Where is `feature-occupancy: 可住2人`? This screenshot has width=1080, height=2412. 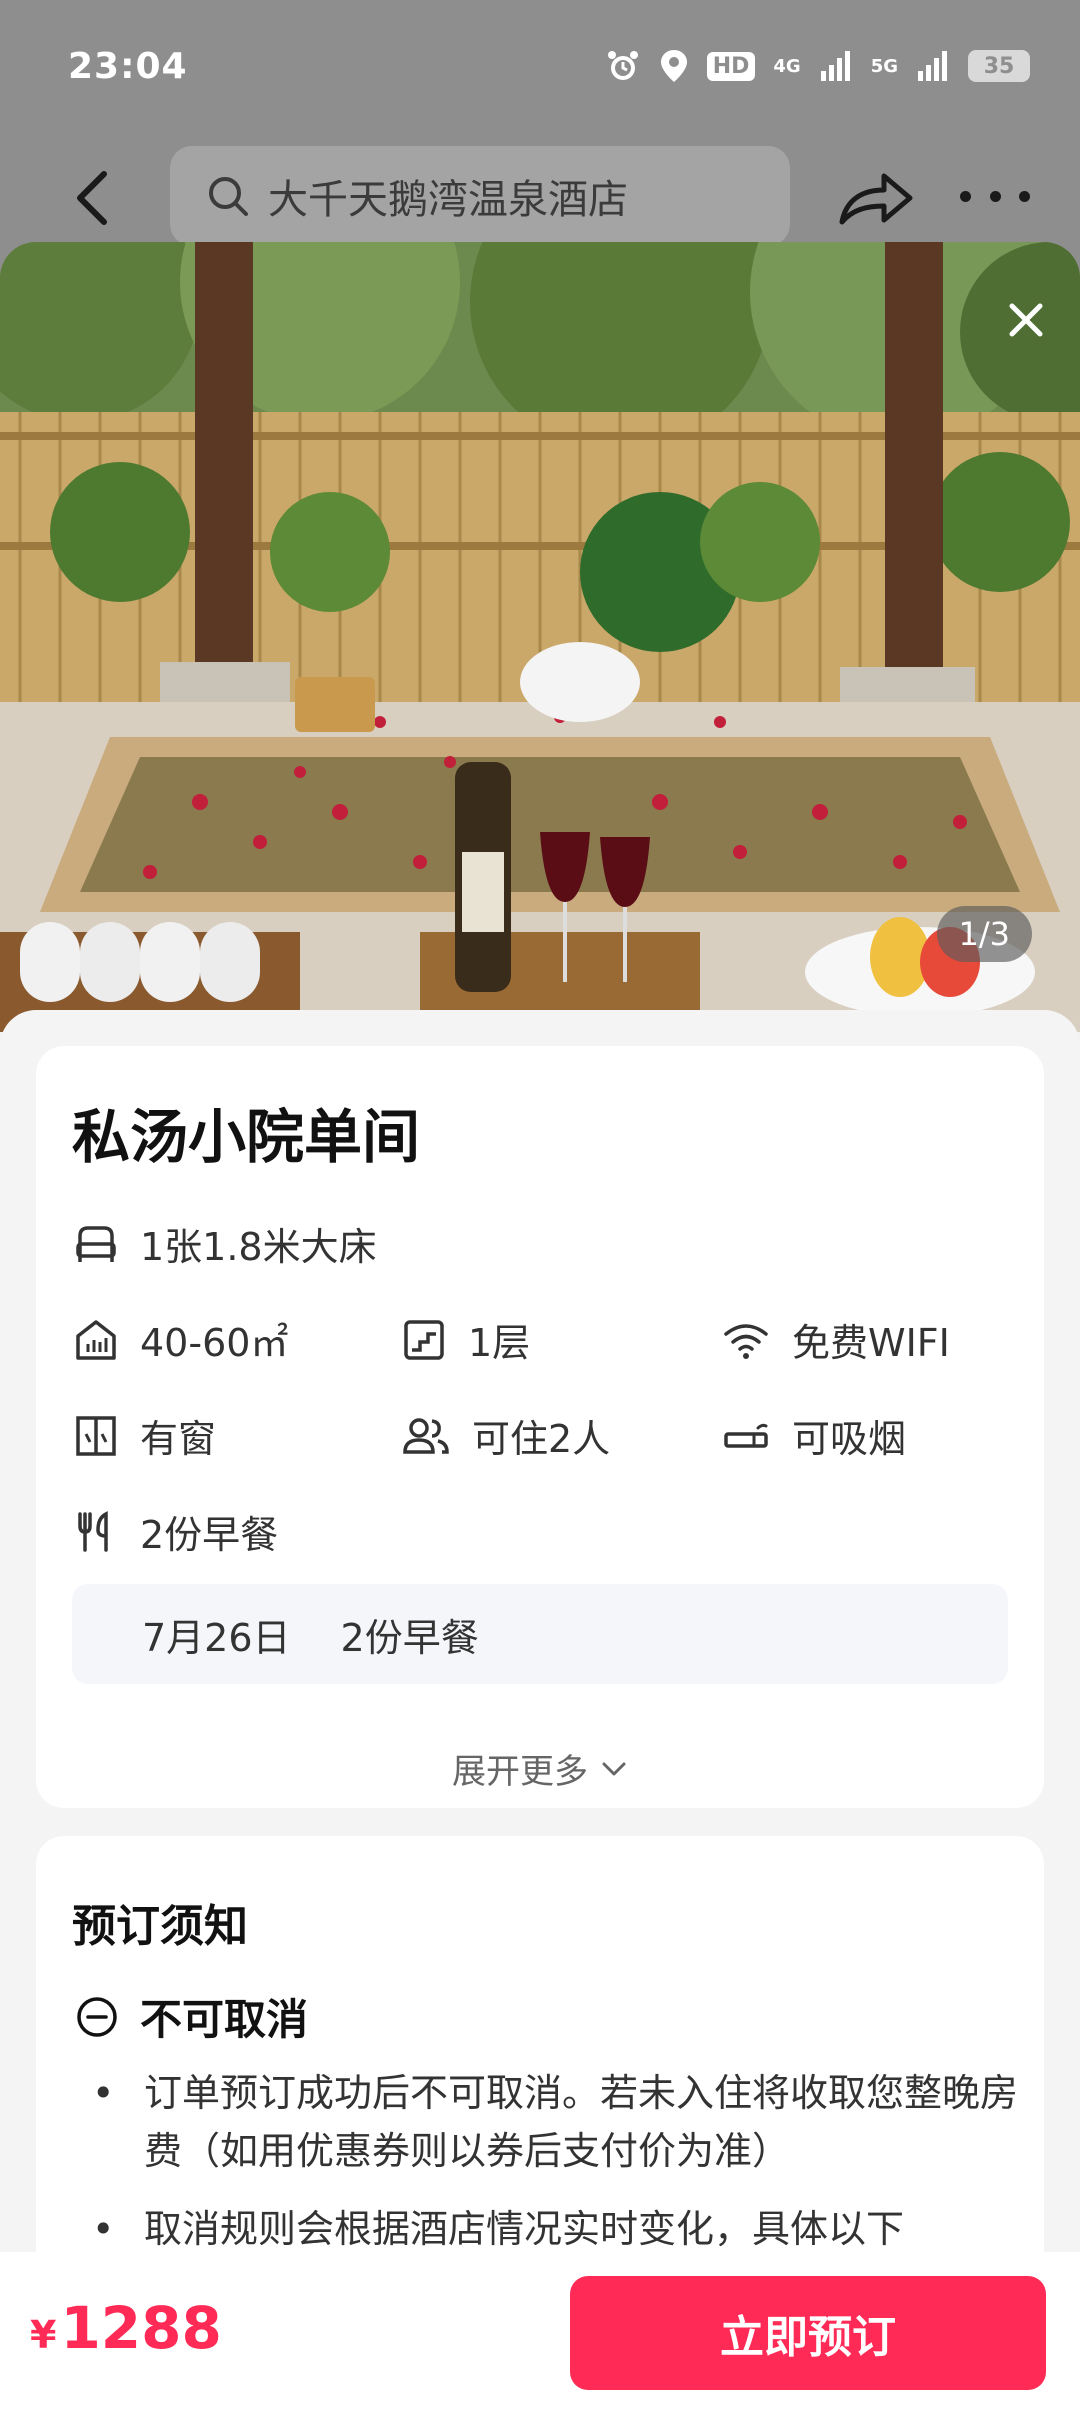
feature-occupancy: 可住2人 is located at coordinates (506, 1435).